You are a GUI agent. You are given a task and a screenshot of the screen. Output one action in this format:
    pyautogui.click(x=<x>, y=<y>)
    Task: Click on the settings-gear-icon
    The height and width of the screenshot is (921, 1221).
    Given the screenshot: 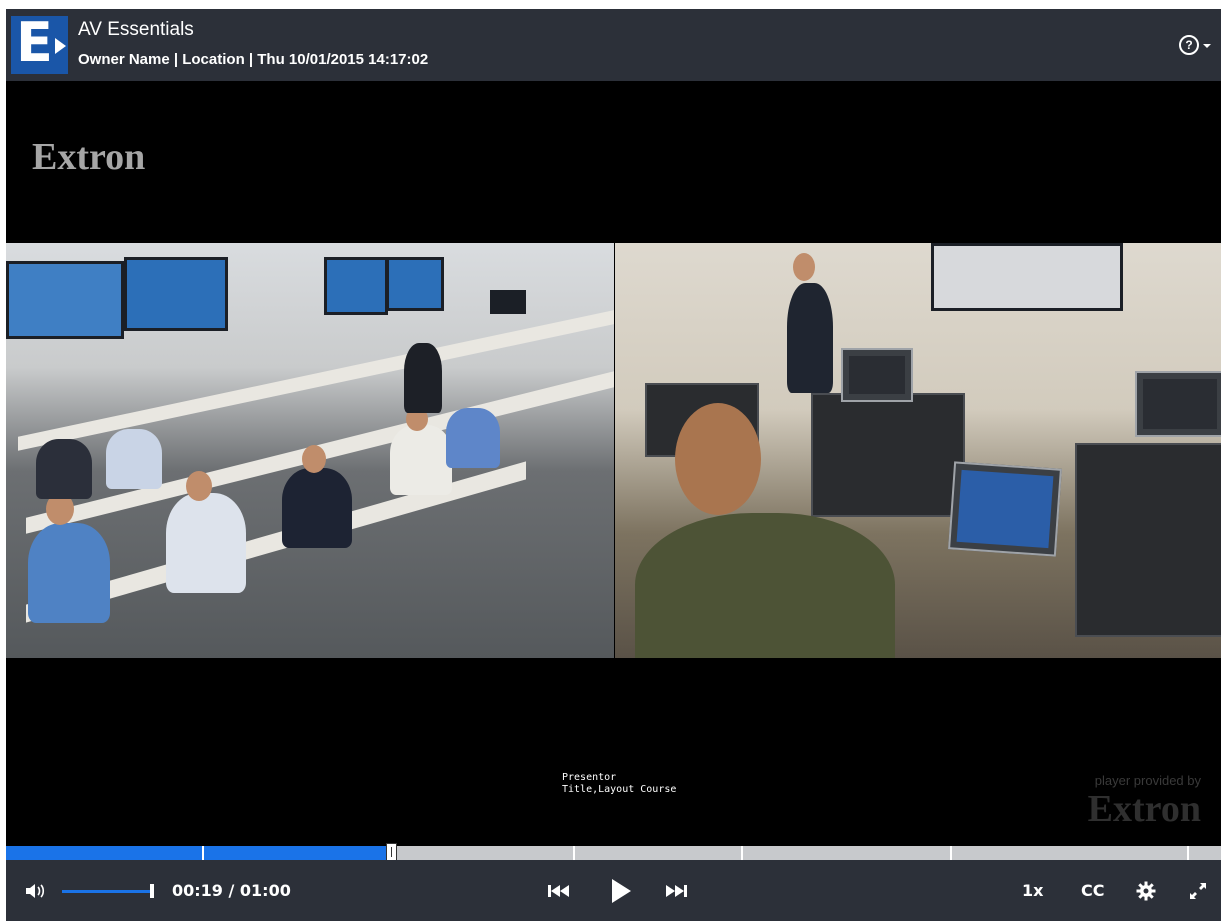 What is the action you would take?
    pyautogui.click(x=1146, y=891)
    